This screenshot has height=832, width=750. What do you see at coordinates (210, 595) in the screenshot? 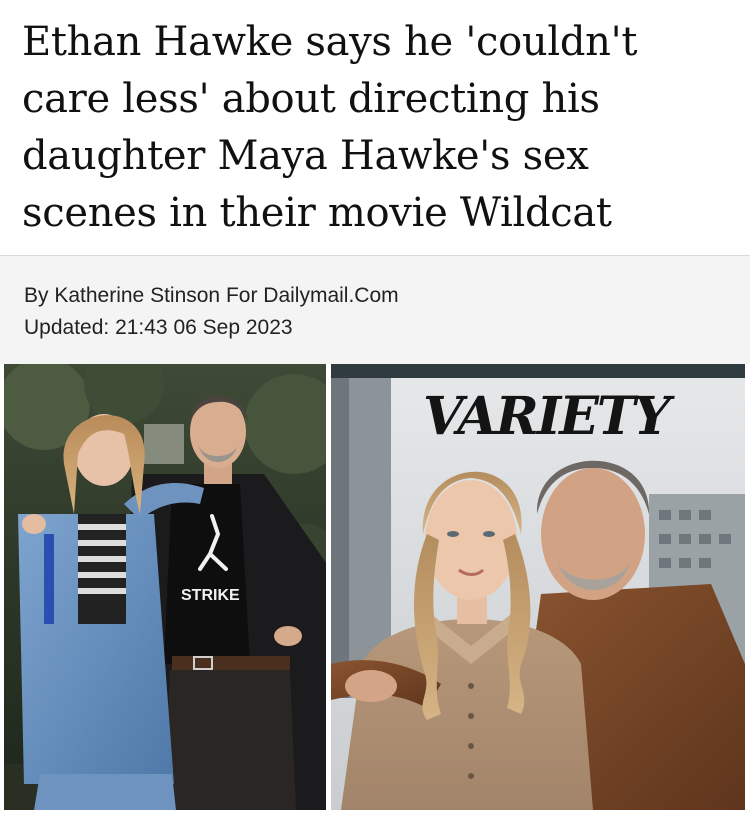
I see `shirt-text: STRIKE` at bounding box center [210, 595].